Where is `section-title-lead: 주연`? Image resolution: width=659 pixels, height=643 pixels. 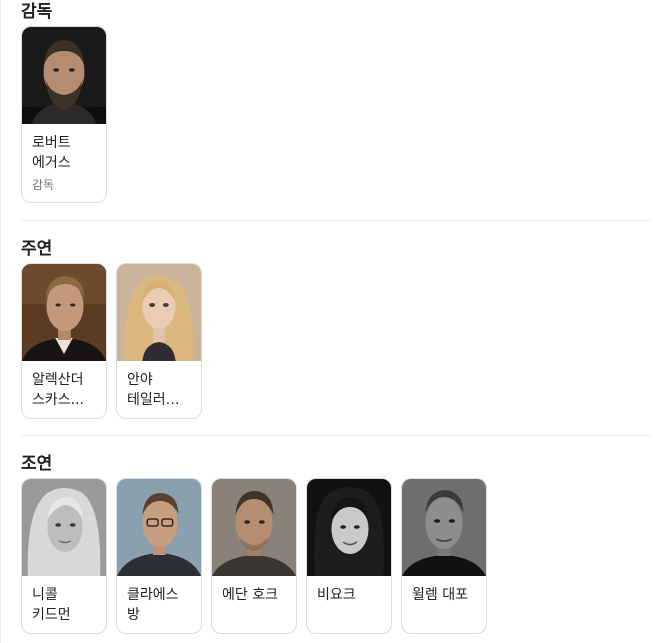
section-title-lead: 주연 is located at coordinates (37, 249).